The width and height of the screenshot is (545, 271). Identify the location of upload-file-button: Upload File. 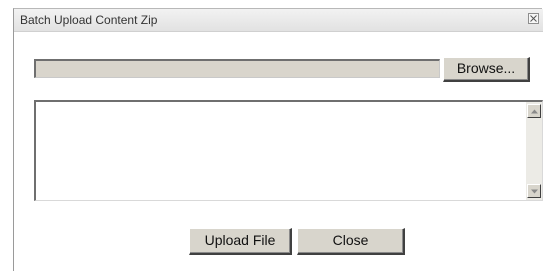
(240, 241).